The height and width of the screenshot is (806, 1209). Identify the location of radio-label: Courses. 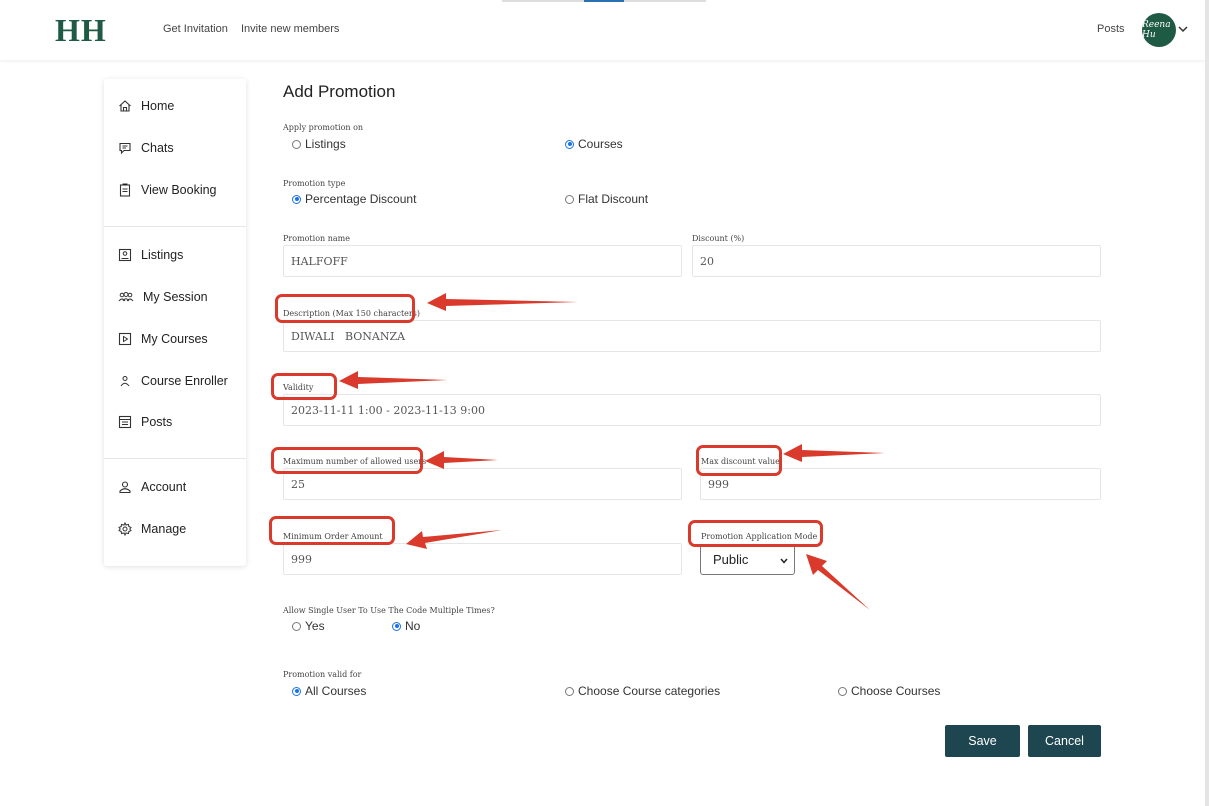
(600, 144).